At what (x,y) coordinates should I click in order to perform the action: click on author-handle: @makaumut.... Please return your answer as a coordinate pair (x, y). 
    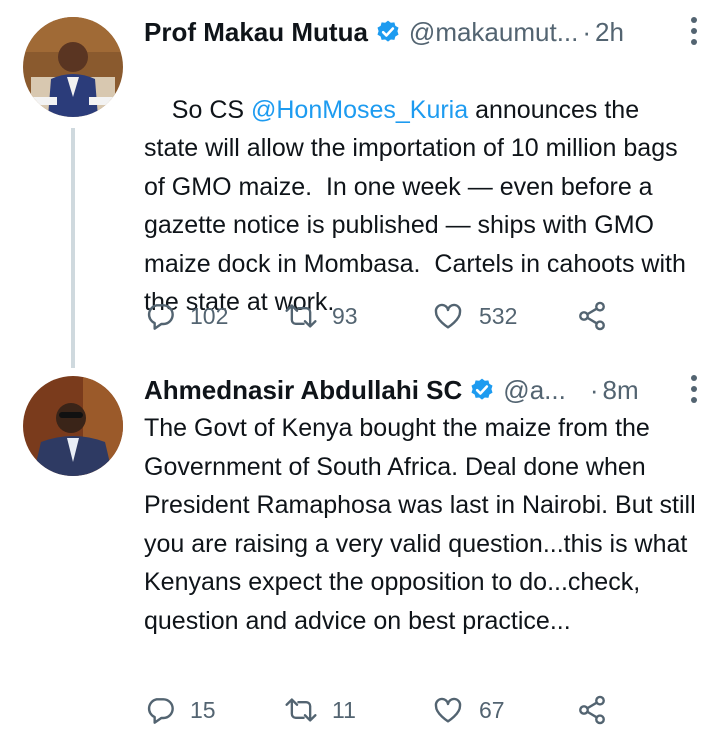
    Looking at the image, I should click on (493, 32).